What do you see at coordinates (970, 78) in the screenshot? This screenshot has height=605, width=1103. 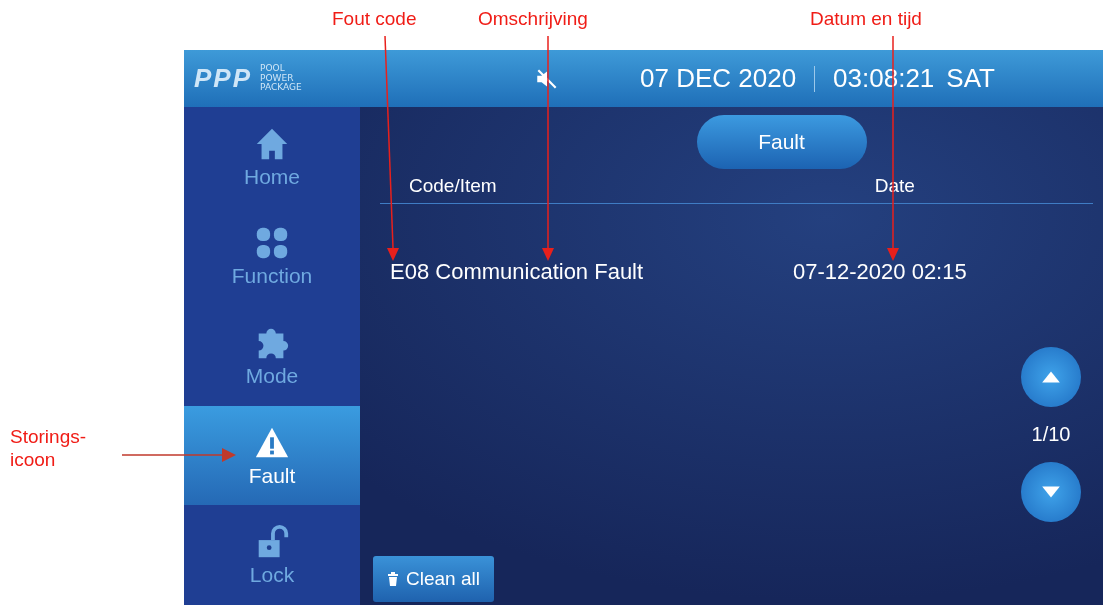 I see `weekday-text: SAT` at bounding box center [970, 78].